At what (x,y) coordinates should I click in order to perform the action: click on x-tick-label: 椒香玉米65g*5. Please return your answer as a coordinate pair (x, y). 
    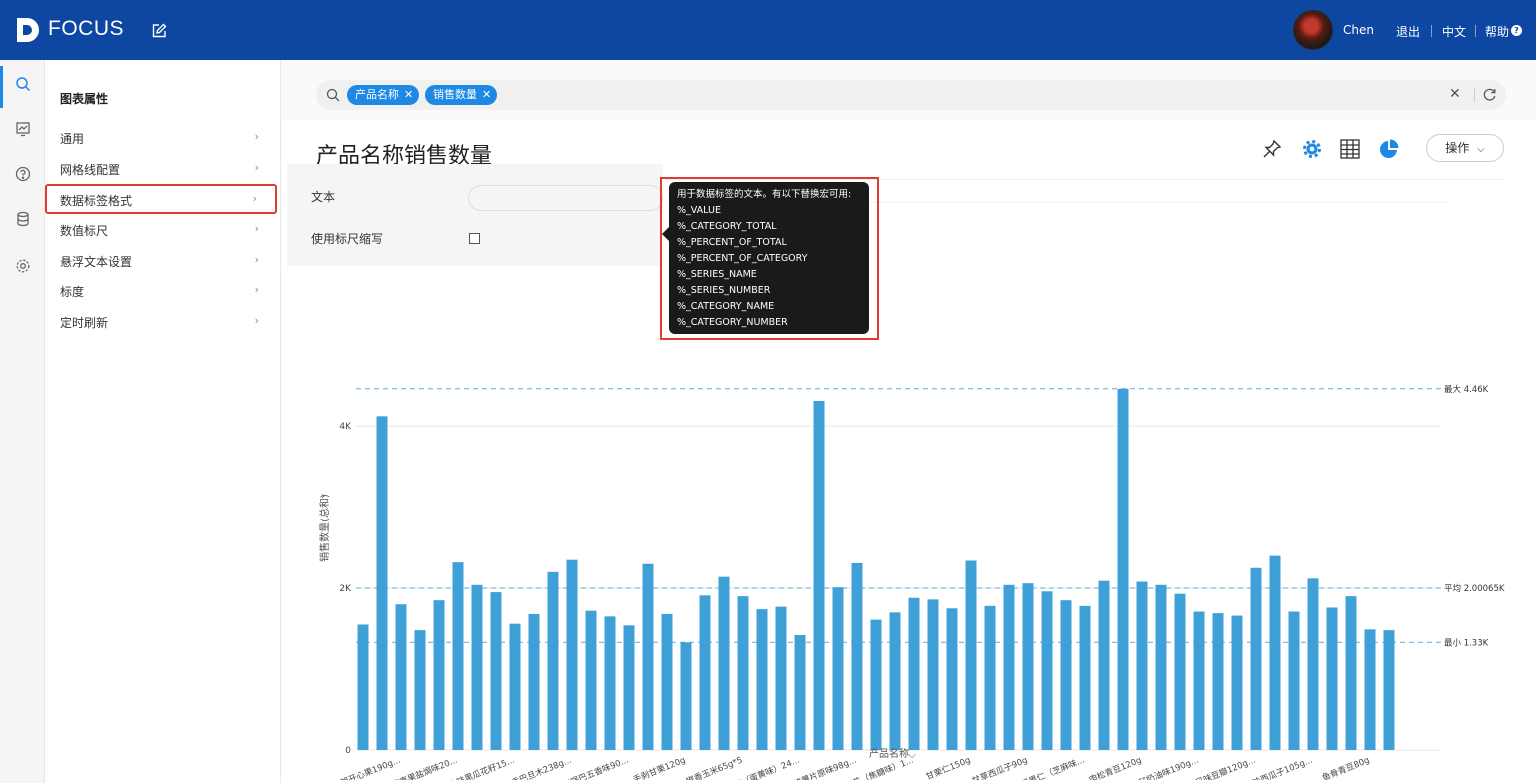
    Looking at the image, I should click on (714, 767).